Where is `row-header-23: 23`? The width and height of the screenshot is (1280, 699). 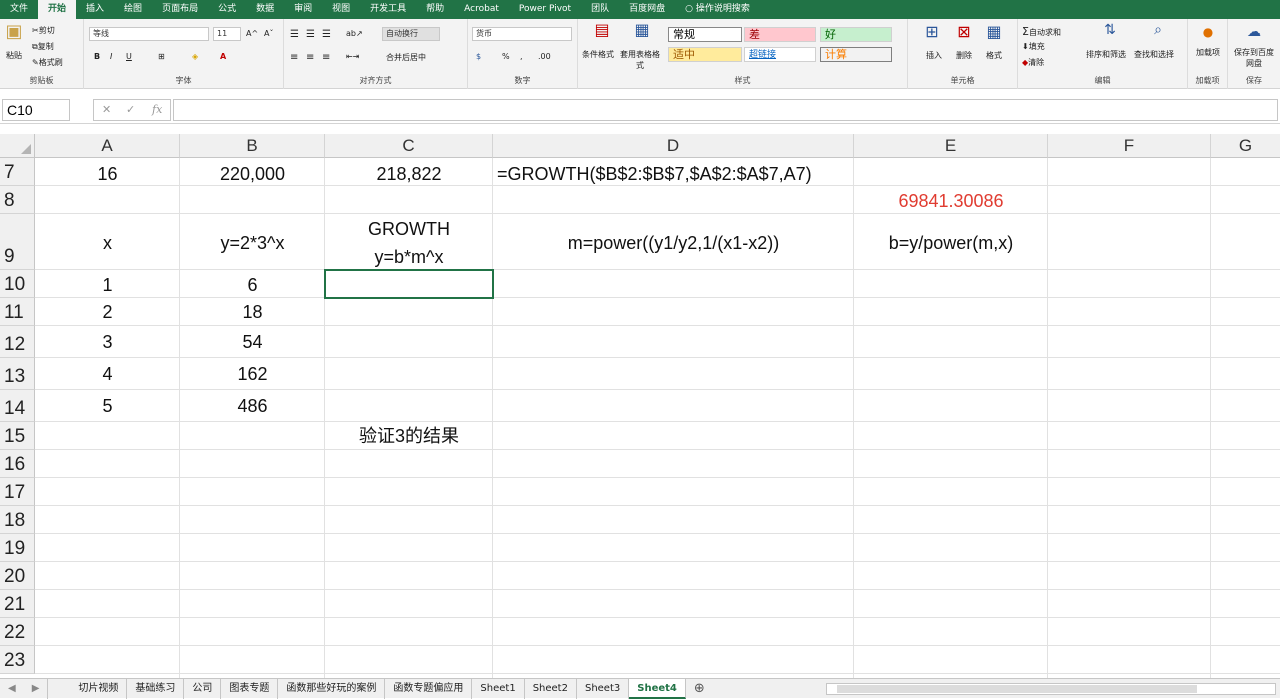
row-header-23: 23 is located at coordinates (17, 660).